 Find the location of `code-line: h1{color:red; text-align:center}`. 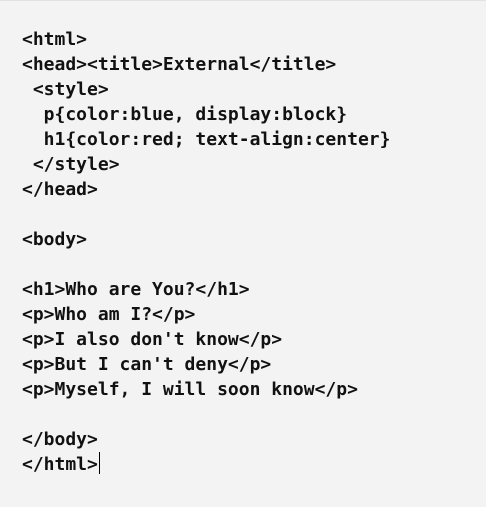

code-line: h1{color:red; text-align:center} is located at coordinates (206, 139).